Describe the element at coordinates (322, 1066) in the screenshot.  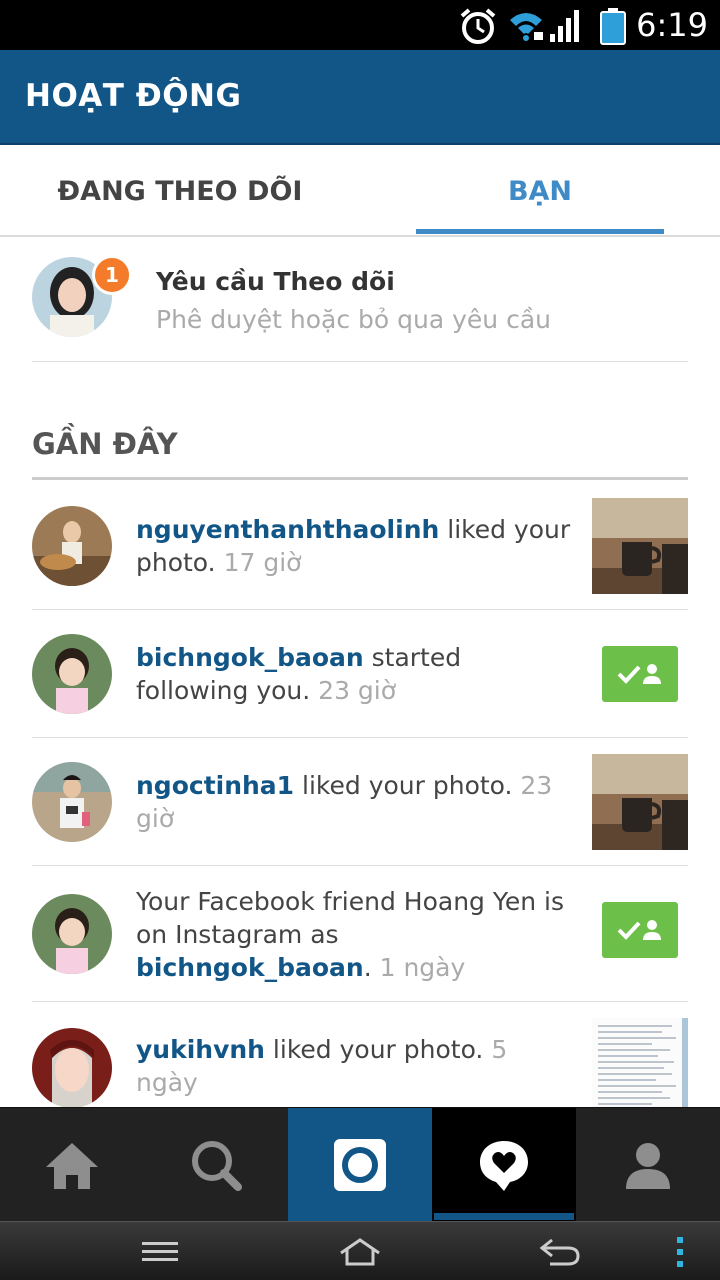
I see `activity-text: yukihvnh liked your photo. 5 ngày` at that location.